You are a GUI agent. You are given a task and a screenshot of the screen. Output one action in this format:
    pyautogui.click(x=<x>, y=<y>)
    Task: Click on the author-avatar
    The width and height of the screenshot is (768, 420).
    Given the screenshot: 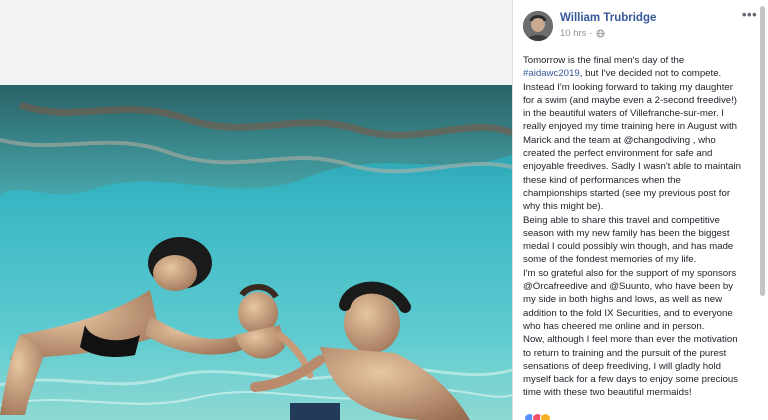 What is the action you would take?
    pyautogui.click(x=538, y=26)
    